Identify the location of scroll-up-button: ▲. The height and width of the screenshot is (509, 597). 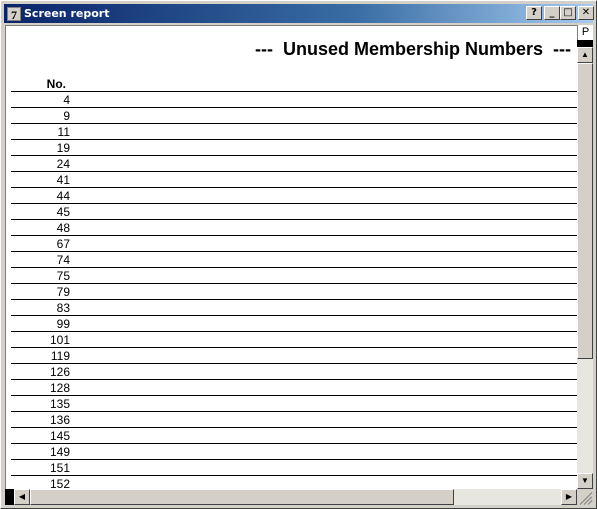
(585, 55).